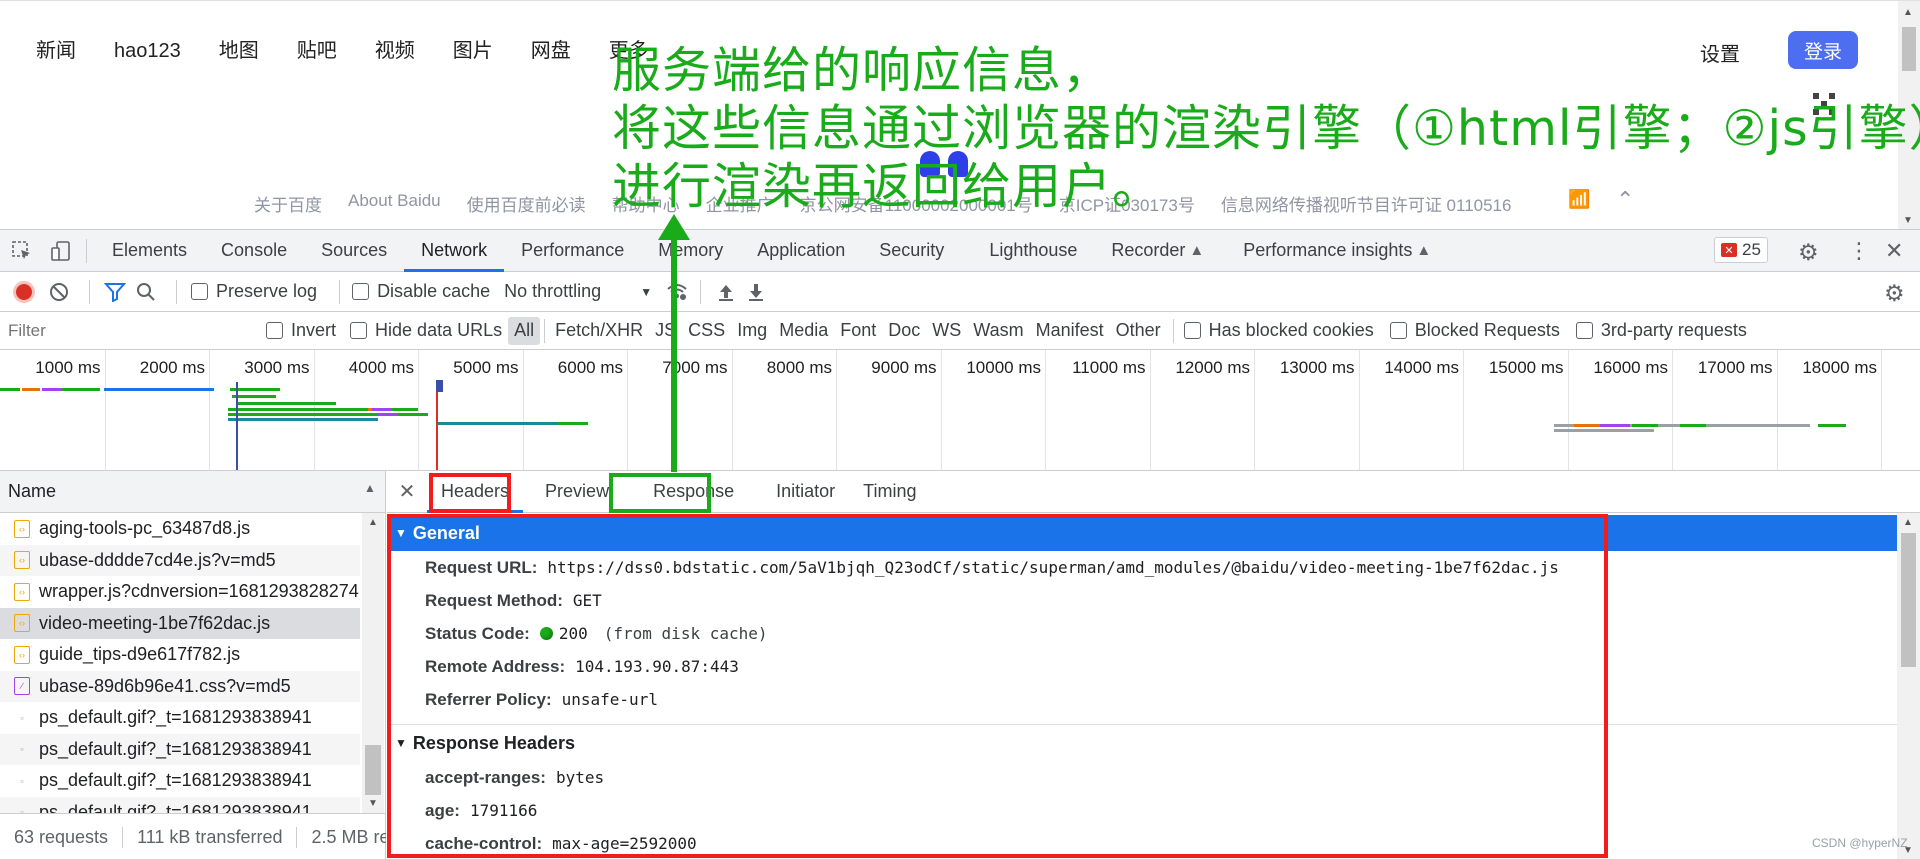  Describe the element at coordinates (59, 292) in the screenshot. I see `clear-icon` at that location.